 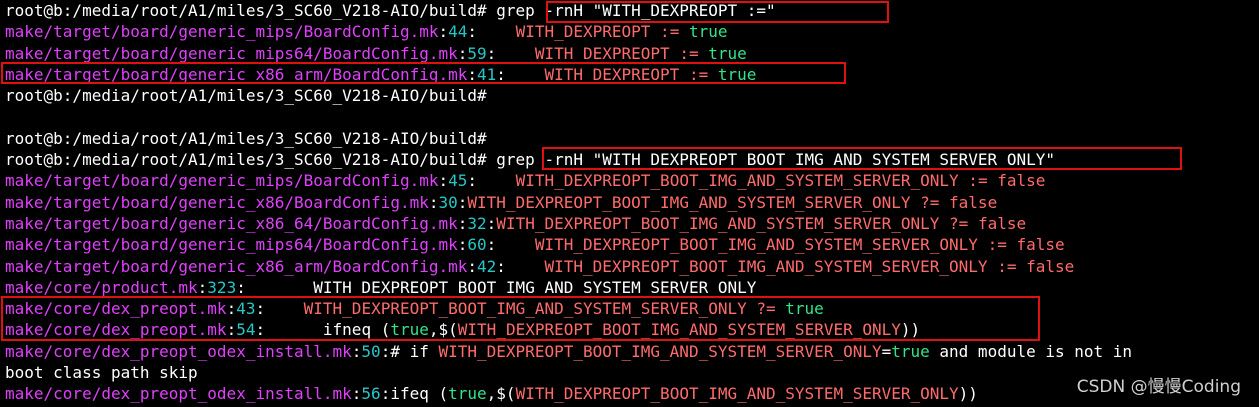 I want to click on file-path: make/core/product.mk, so click(x=101, y=287).